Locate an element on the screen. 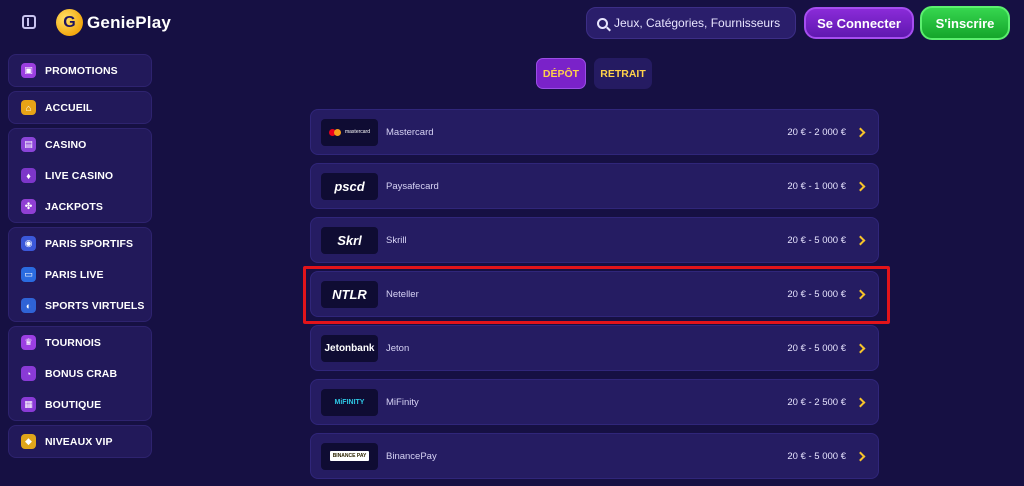  sidebar-item-sports-virtuels: ◐ SPORTS VIRTUELS is located at coordinates (80, 305).